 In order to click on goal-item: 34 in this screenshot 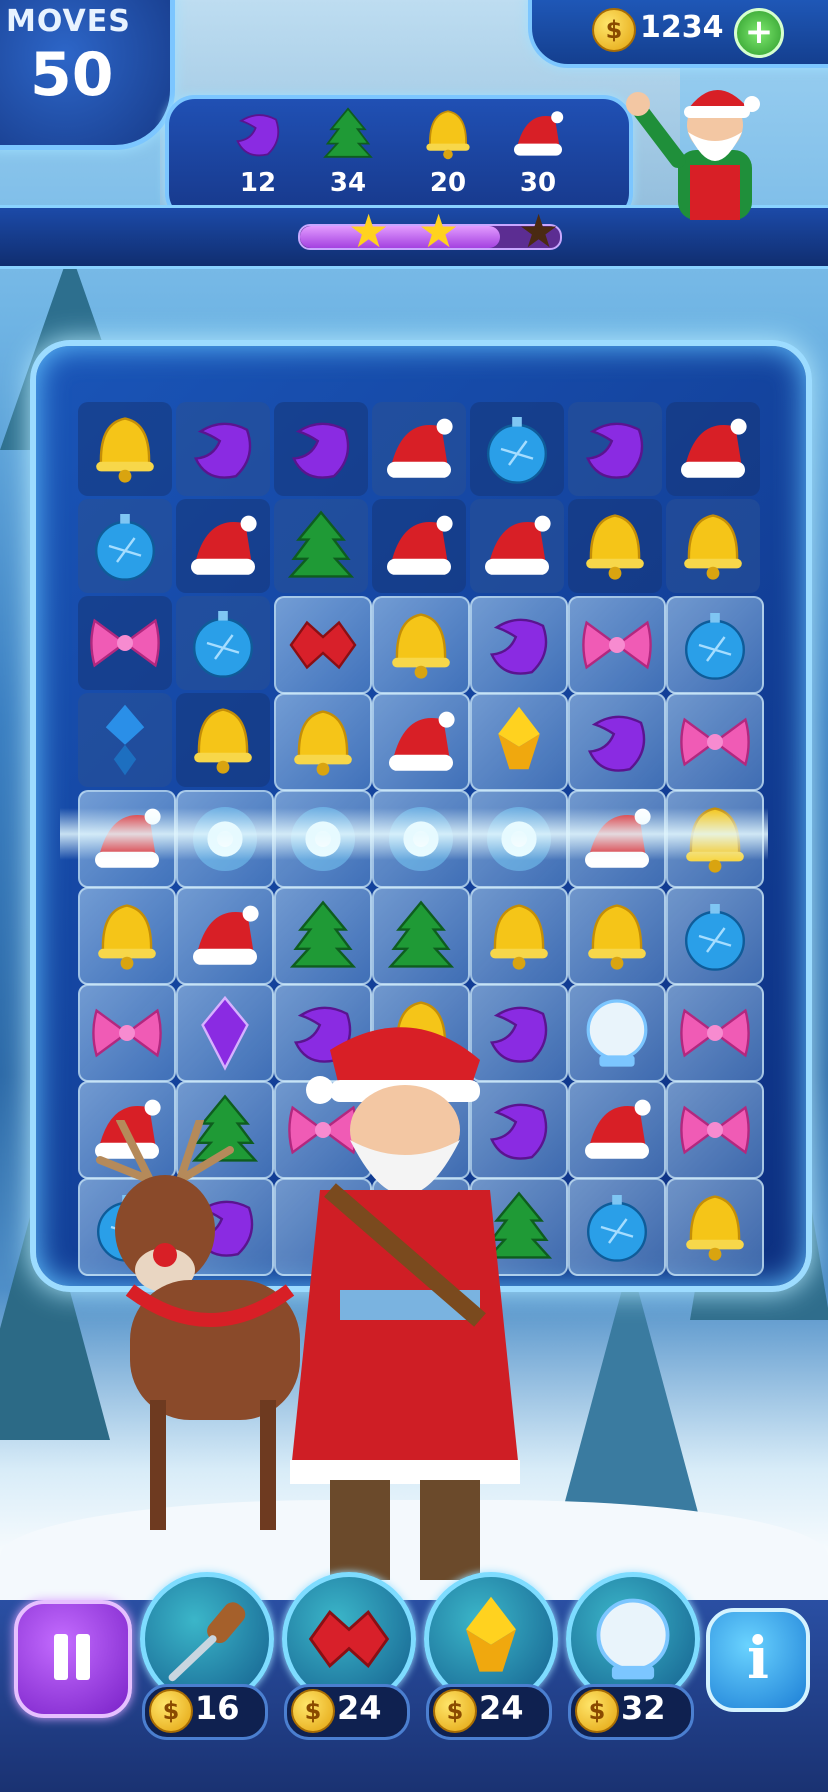, I will do `click(348, 151)`.